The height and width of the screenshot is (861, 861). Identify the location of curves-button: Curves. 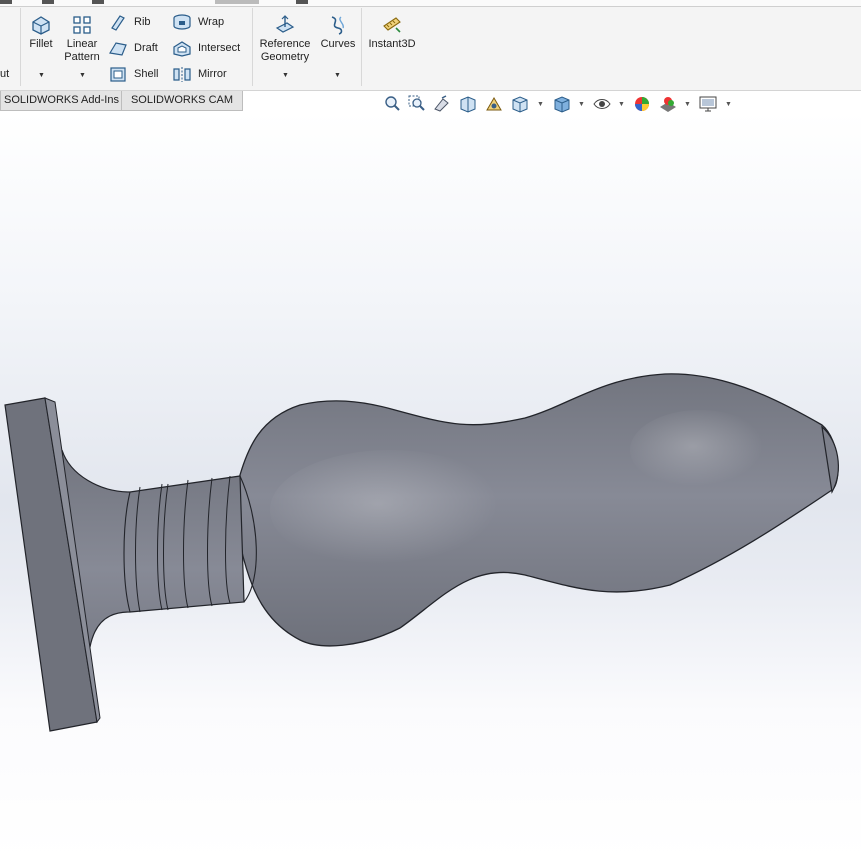
(338, 32).